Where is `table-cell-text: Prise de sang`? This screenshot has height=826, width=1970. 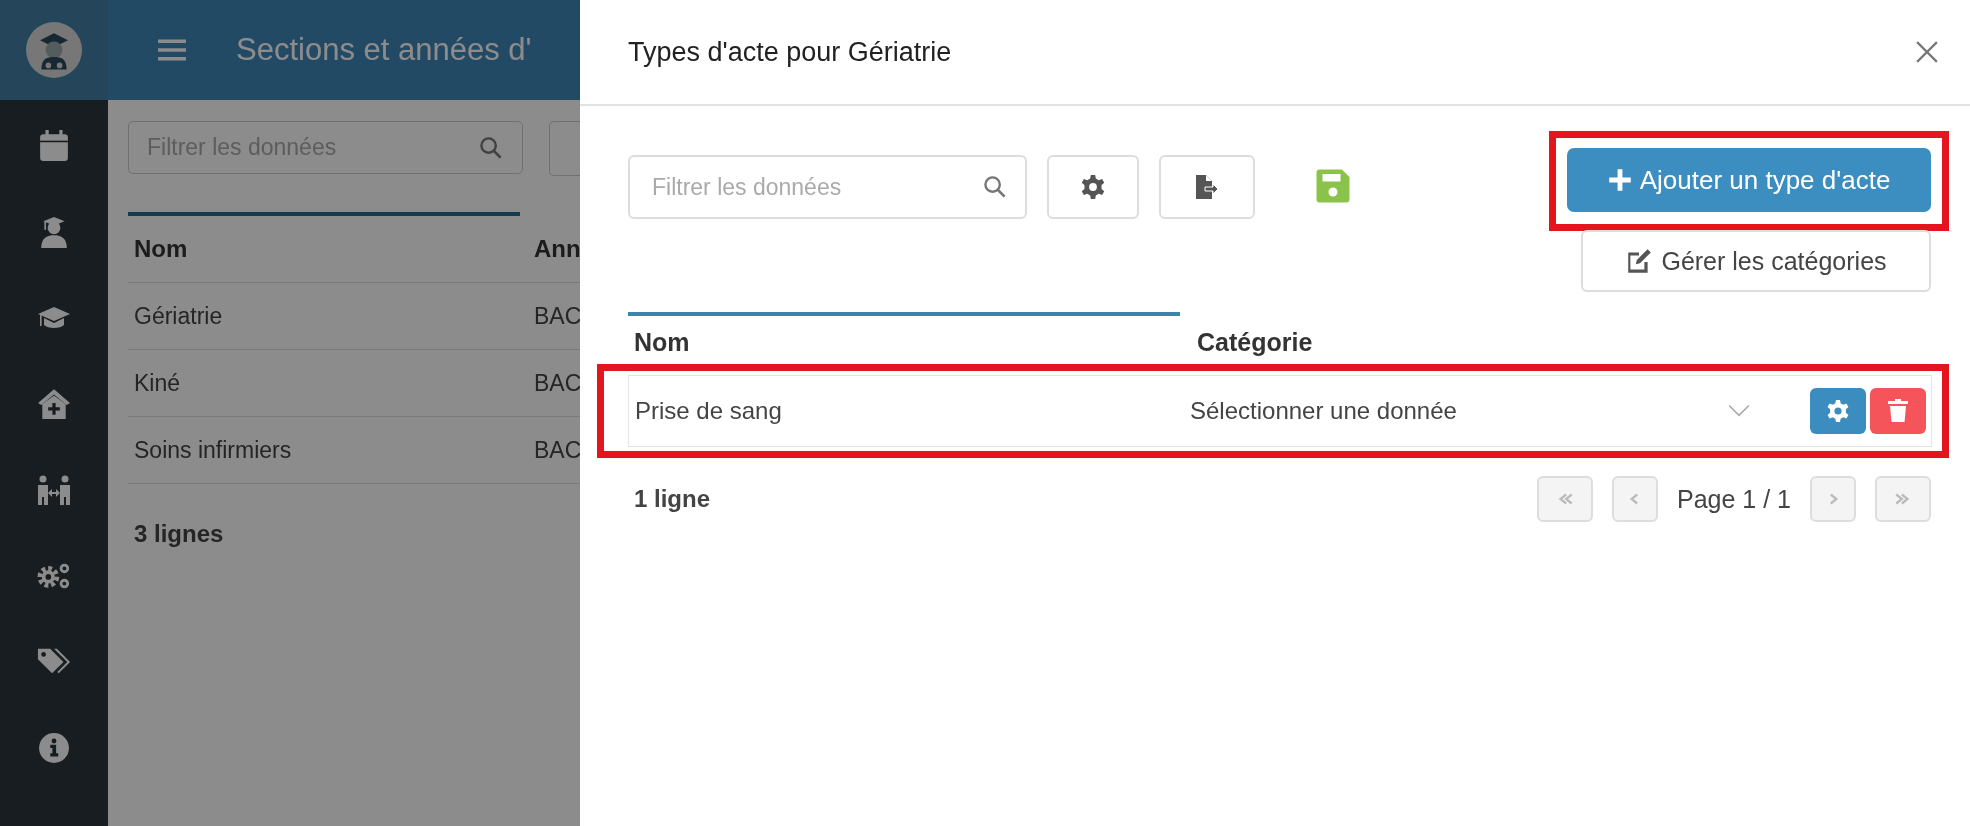
table-cell-text: Prise de sang is located at coordinates (709, 411).